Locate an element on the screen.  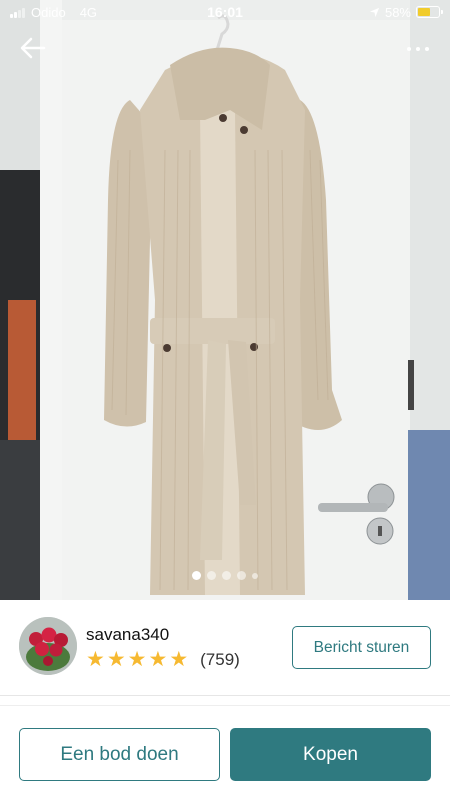
gallery-pagination is located at coordinates (225, 575).